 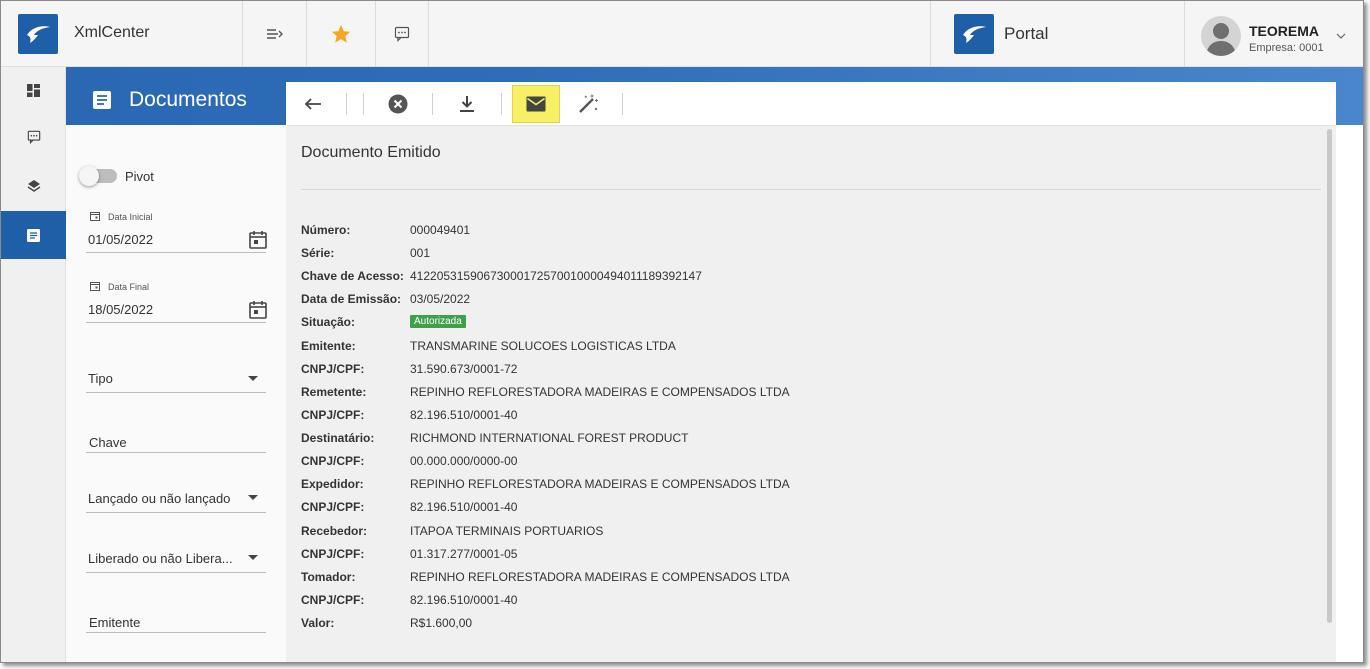 I want to click on field-label: Tomador:, so click(x=328, y=576).